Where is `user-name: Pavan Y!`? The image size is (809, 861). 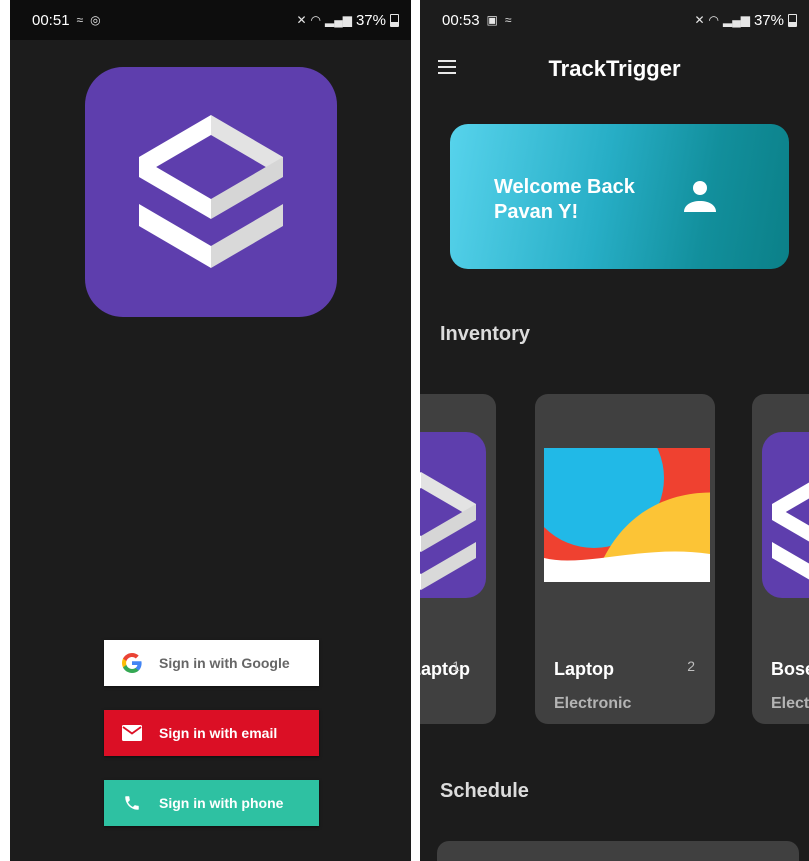
user-name: Pavan Y! is located at coordinates (536, 212).